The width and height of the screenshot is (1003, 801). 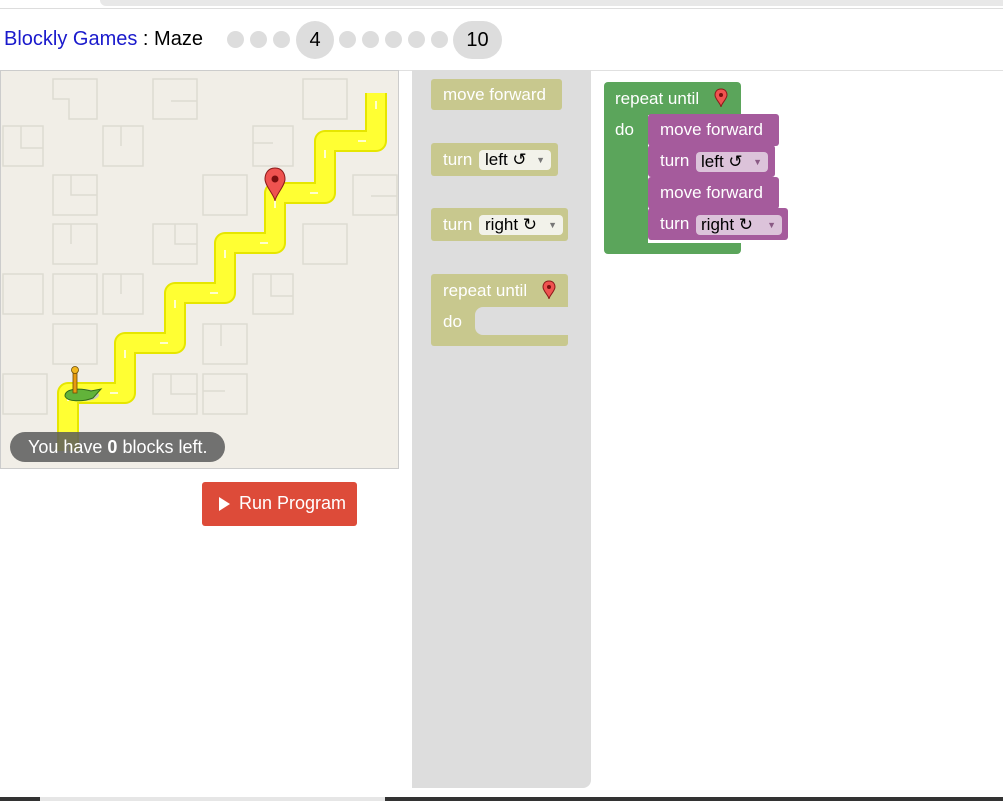 What do you see at coordinates (293, 503) in the screenshot?
I see `run-program-label: Run Program` at bounding box center [293, 503].